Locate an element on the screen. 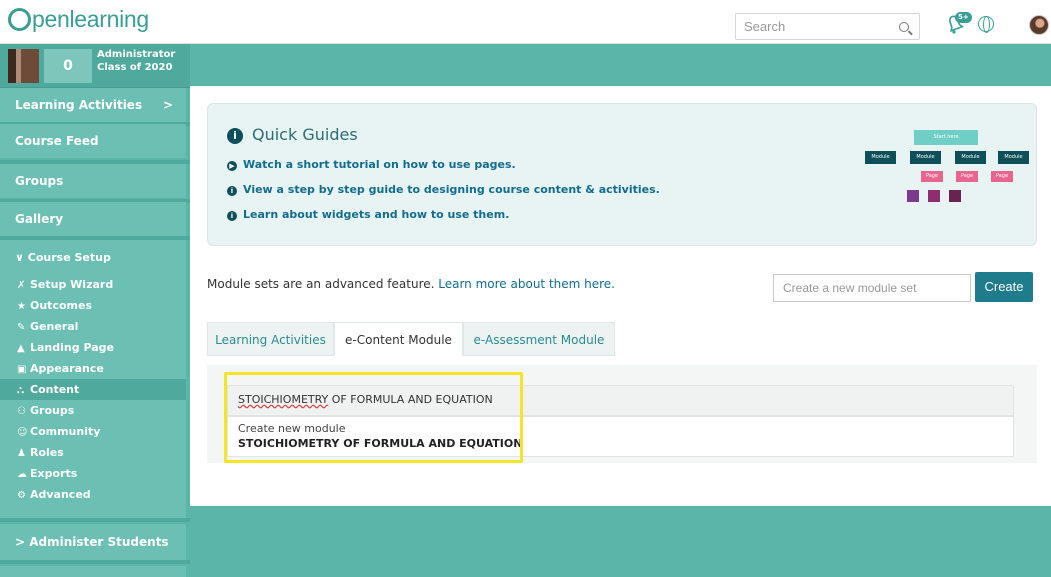 Image resolution: width=1051 pixels, height=577 pixels. module-name-value: STOICHIOMETRY OF FORMULA AND EQUATION is located at coordinates (365, 399).